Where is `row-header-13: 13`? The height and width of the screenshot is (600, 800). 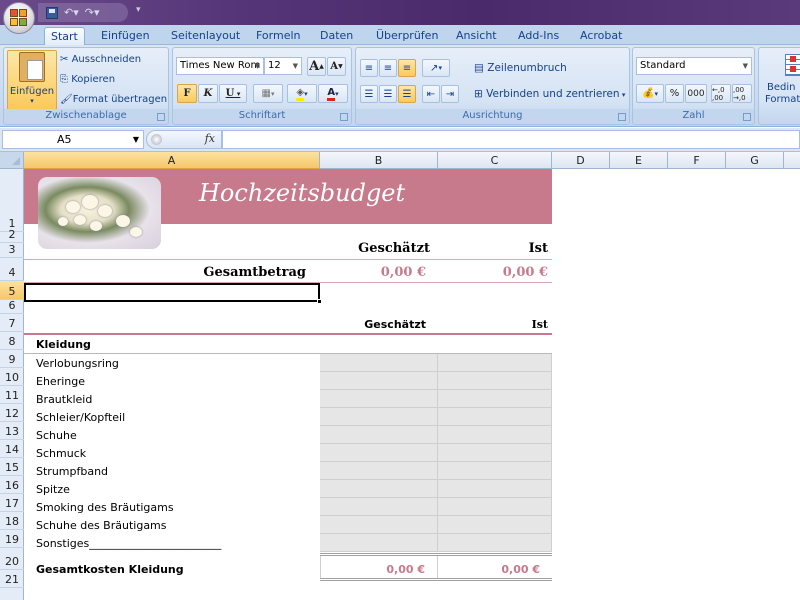 row-header-13: 13 is located at coordinates (12, 431).